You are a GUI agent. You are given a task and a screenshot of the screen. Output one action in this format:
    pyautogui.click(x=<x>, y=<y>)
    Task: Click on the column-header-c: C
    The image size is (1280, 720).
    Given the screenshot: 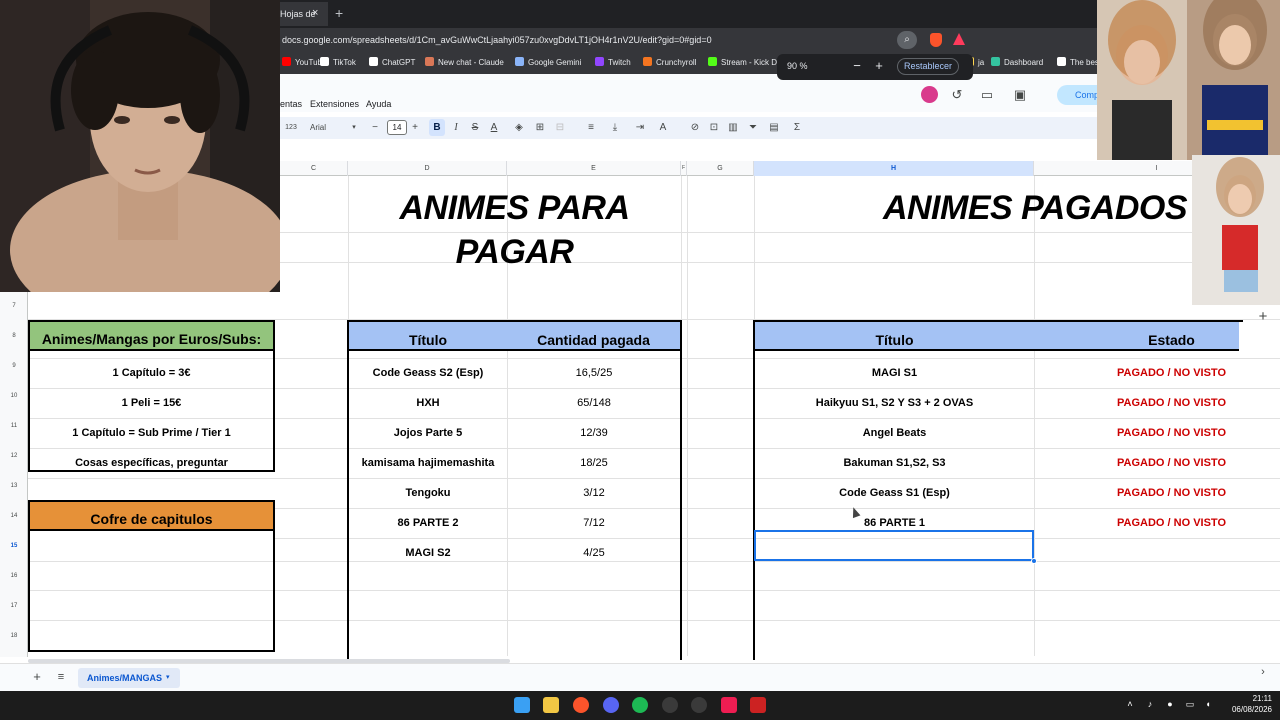 What is the action you would take?
    pyautogui.click(x=314, y=168)
    